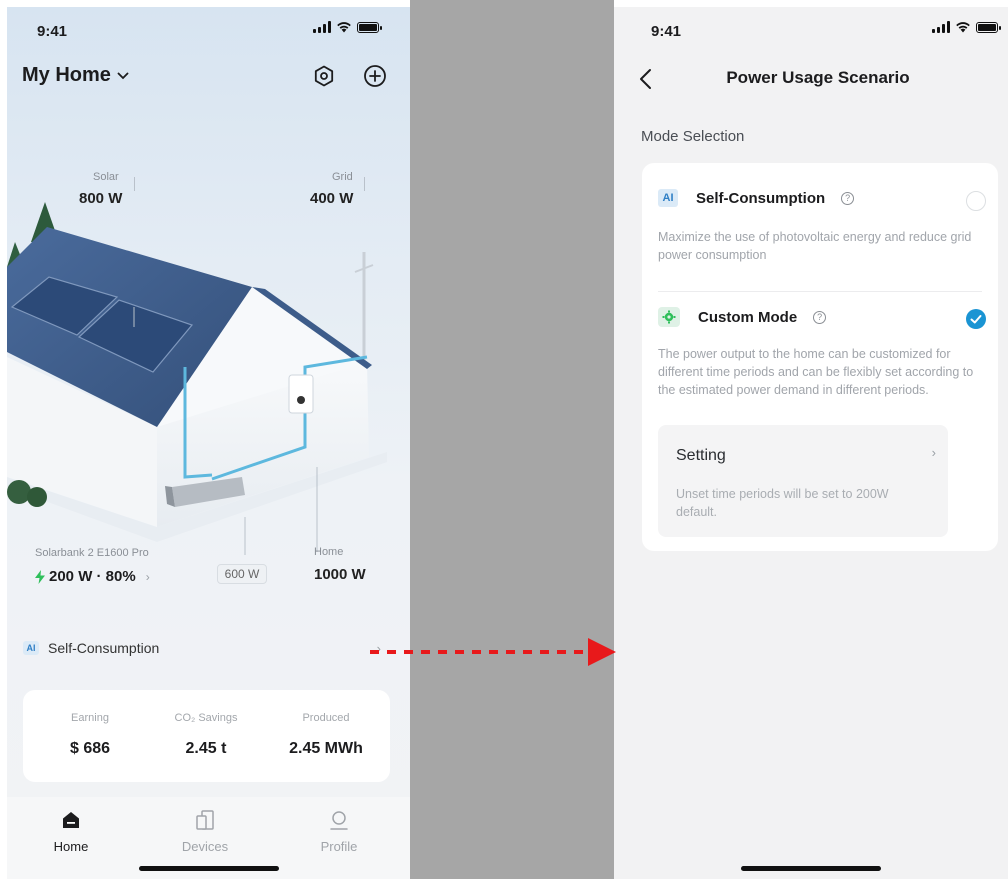 The height and width of the screenshot is (879, 1008). What do you see at coordinates (339, 820) in the screenshot?
I see `profile-icon` at bounding box center [339, 820].